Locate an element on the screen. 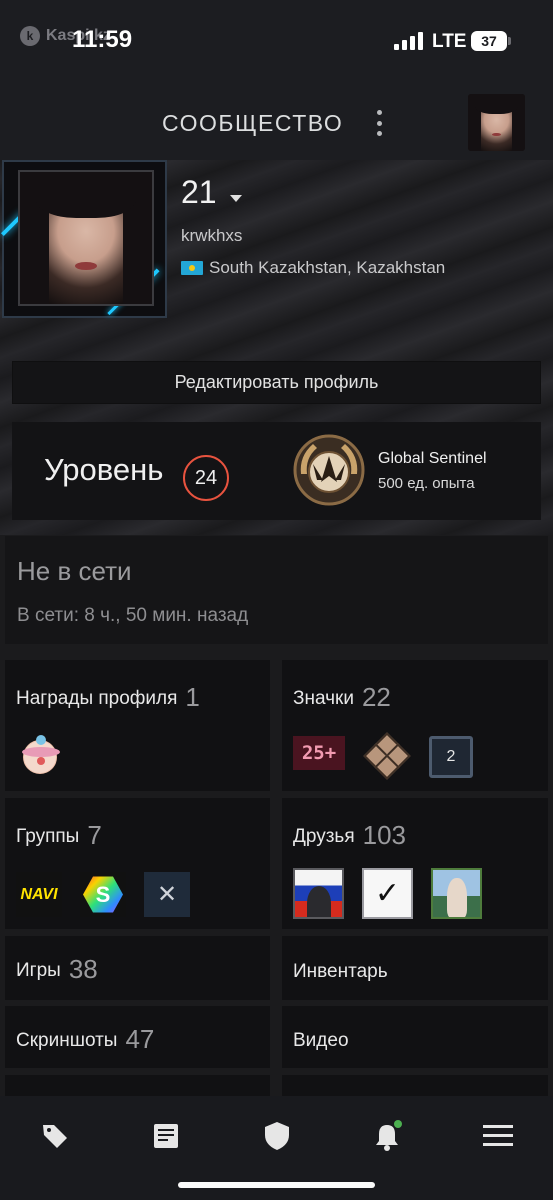  kazakhstan-flag-icon is located at coordinates (192, 268).